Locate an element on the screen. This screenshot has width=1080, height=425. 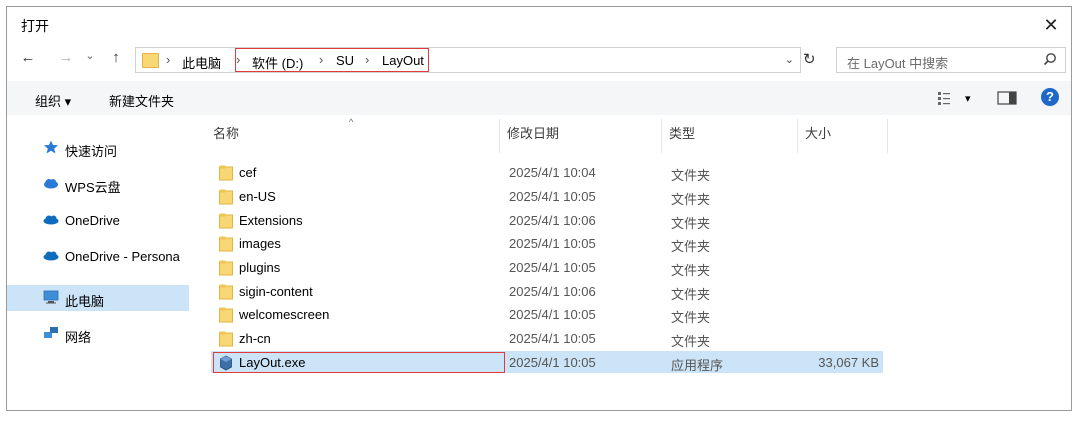
table-row: welcomescreen 2025/4/1 10:05 文件夹 is located at coordinates (547, 314).